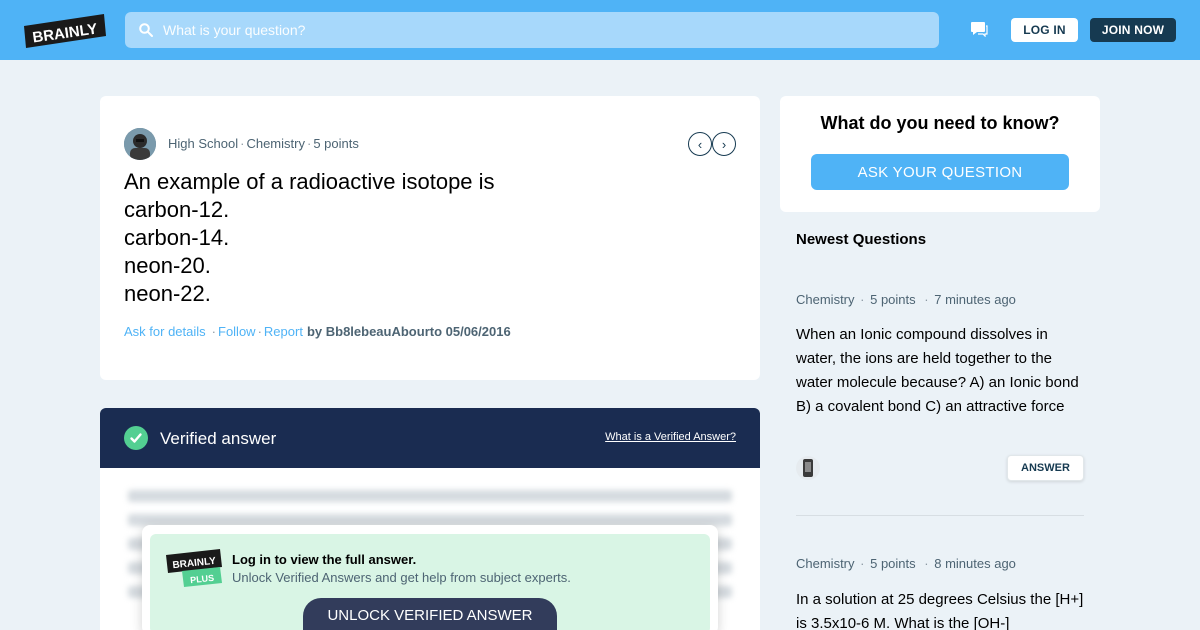 The height and width of the screenshot is (630, 1200). Describe the element at coordinates (194, 568) in the screenshot. I see `brainly-plus-logo: BRAINLY PLUS` at that location.